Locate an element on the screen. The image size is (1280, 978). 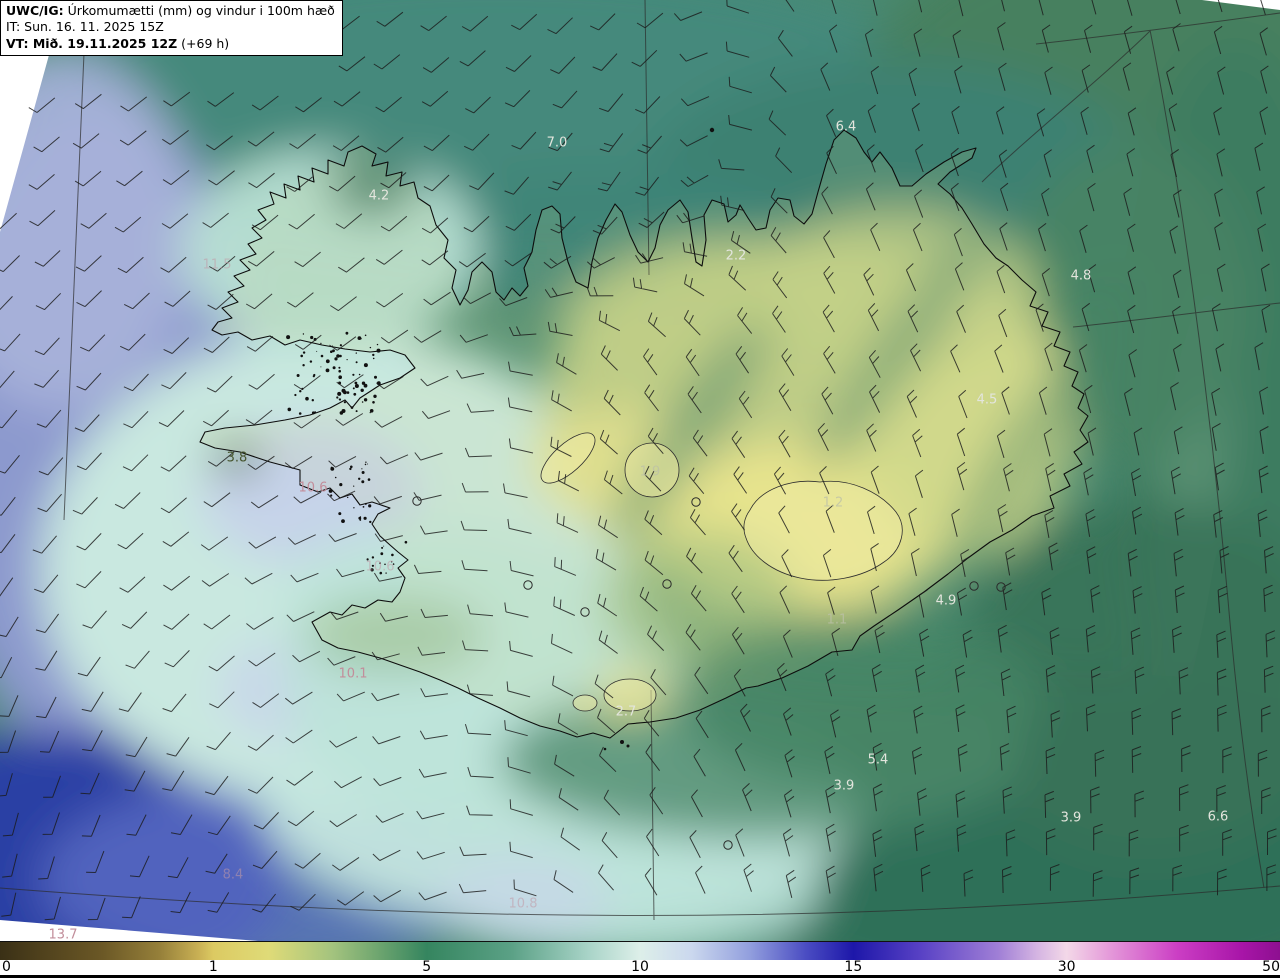
colorbar-tick-label: 10 is located at coordinates (640, 967).